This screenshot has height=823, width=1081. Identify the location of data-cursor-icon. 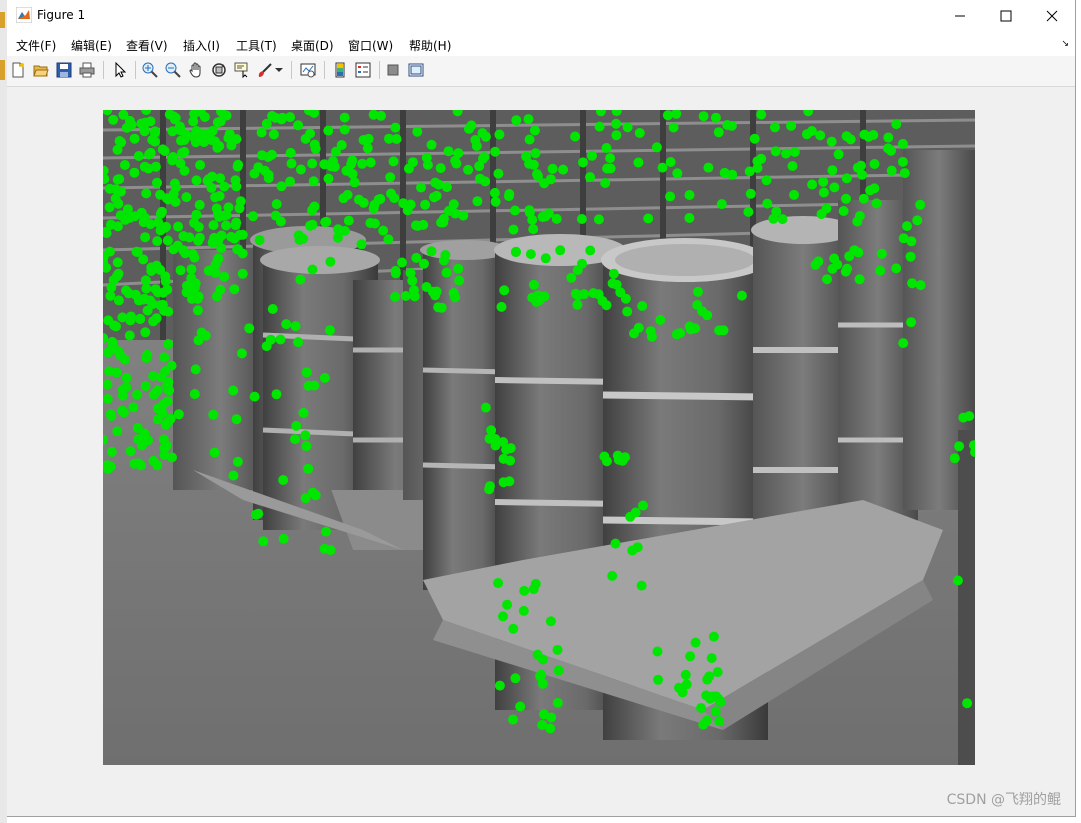
(242, 70).